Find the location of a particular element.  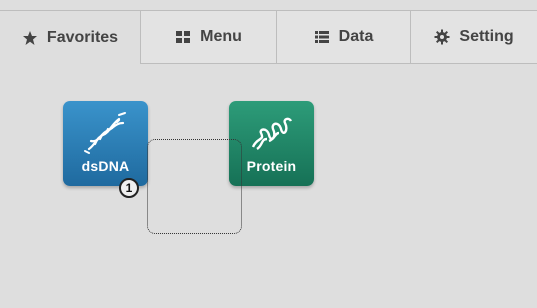

star-icon is located at coordinates (29, 37).